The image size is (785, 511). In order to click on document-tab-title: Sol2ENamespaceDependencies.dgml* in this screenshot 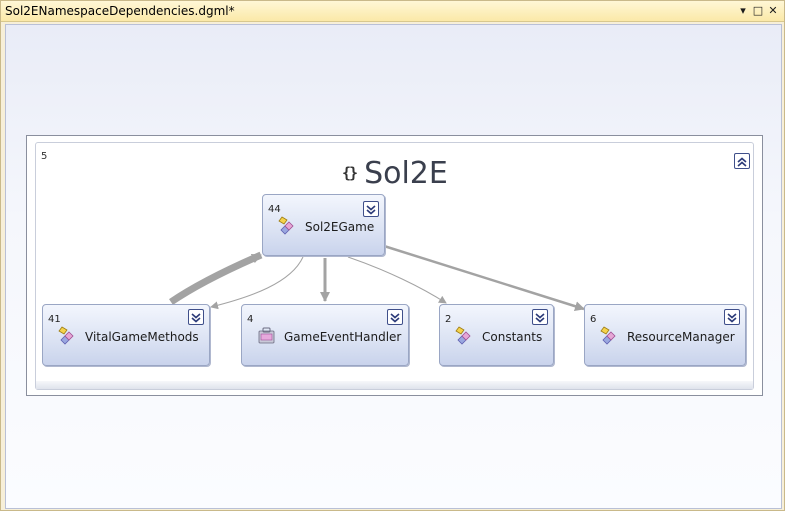, I will do `click(120, 11)`.